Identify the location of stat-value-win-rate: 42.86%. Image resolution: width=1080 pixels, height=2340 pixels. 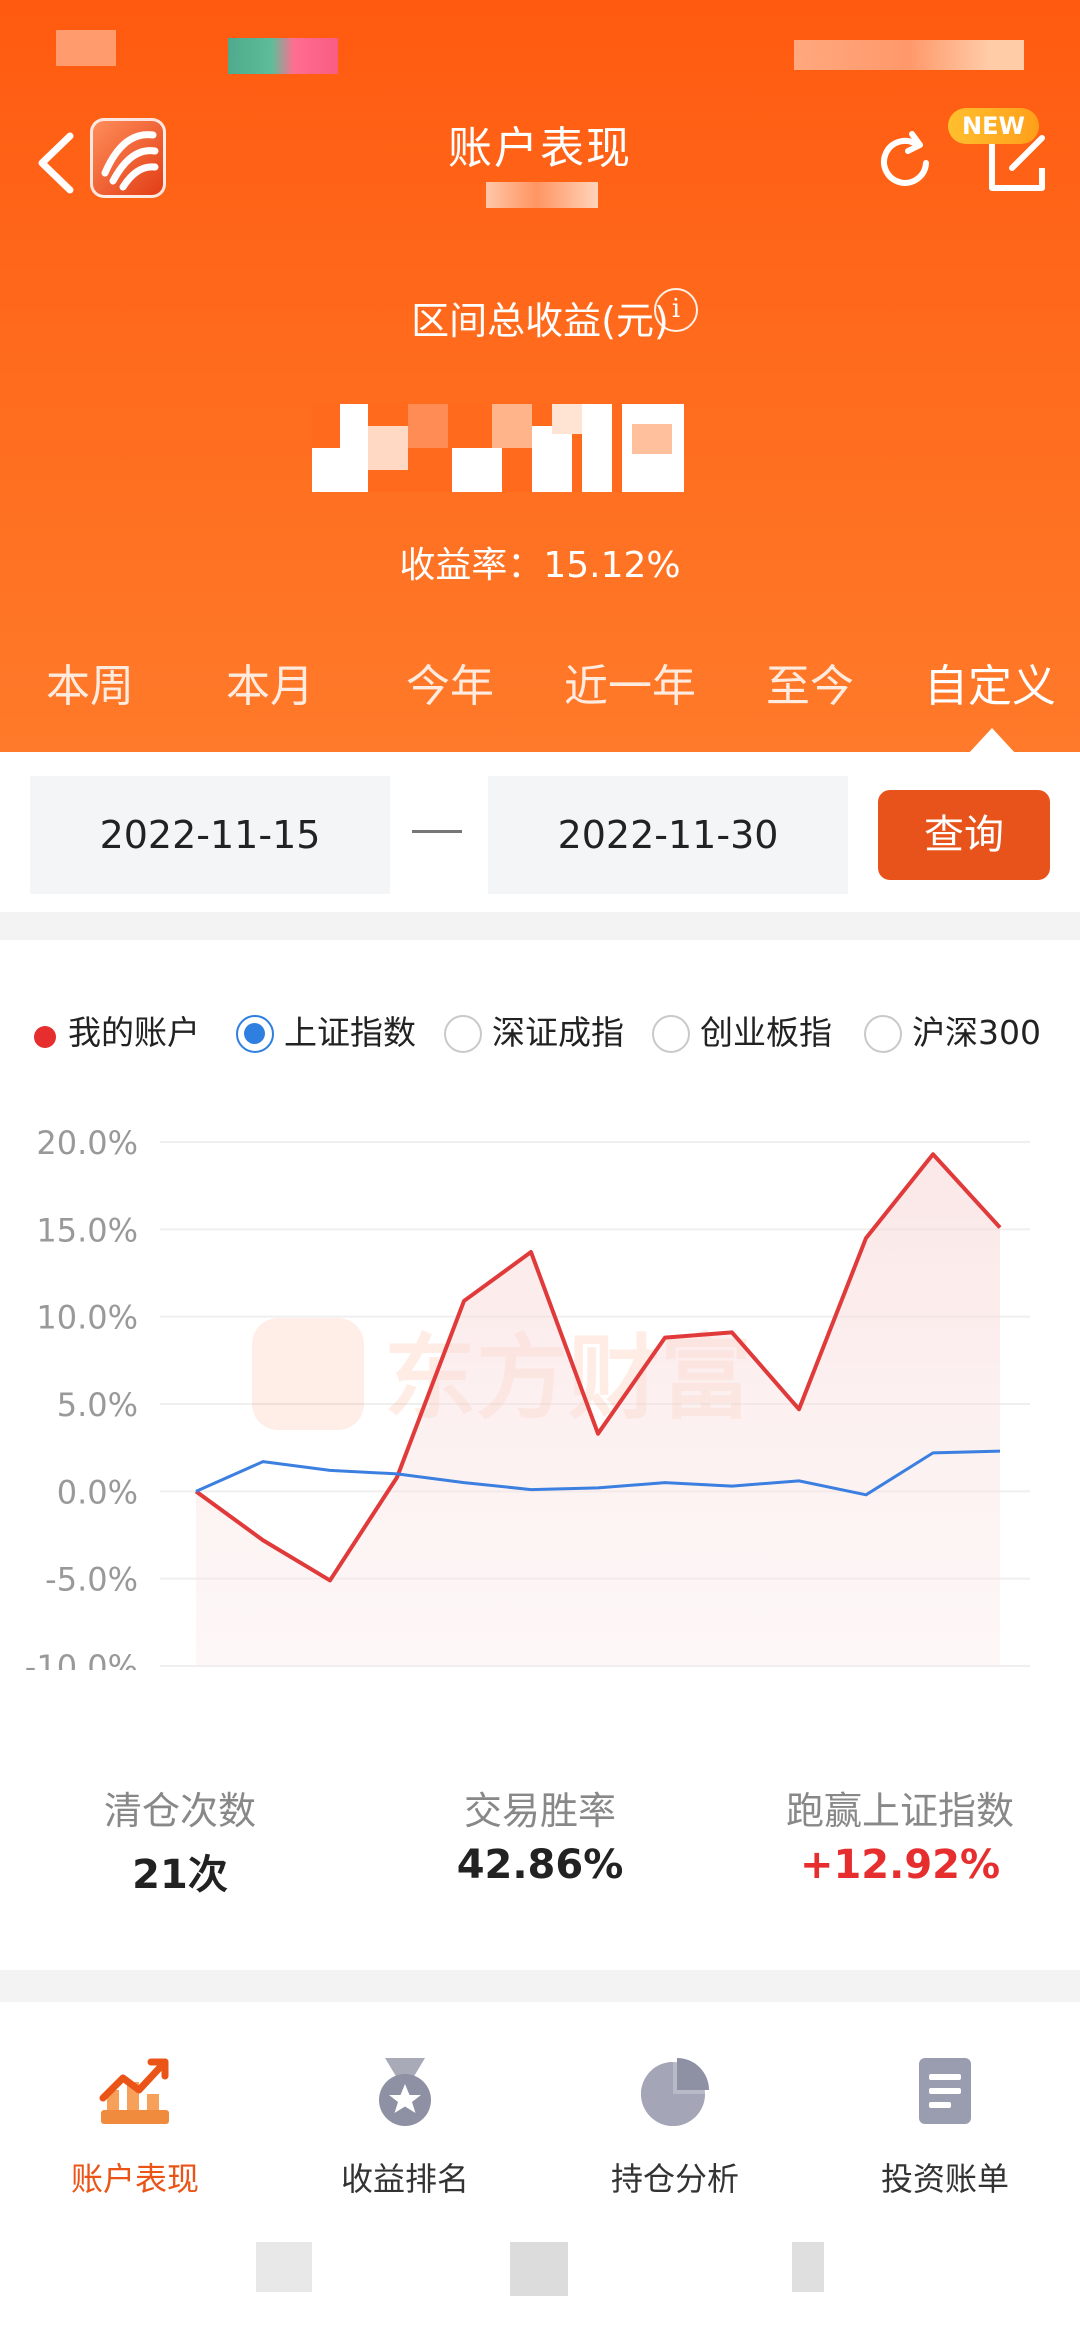
(540, 1865).